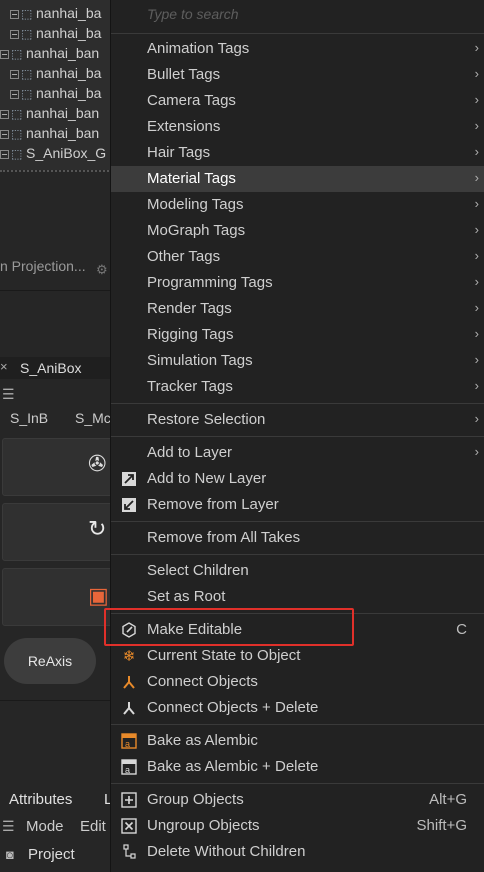  Describe the element at coordinates (60, 700) in the screenshot. I see `panel-divider` at that location.